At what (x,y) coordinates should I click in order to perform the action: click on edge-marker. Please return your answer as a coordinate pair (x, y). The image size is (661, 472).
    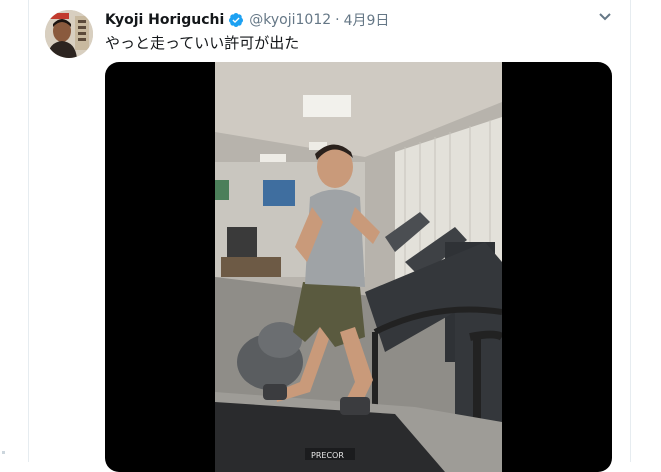
    Looking at the image, I should click on (3, 452).